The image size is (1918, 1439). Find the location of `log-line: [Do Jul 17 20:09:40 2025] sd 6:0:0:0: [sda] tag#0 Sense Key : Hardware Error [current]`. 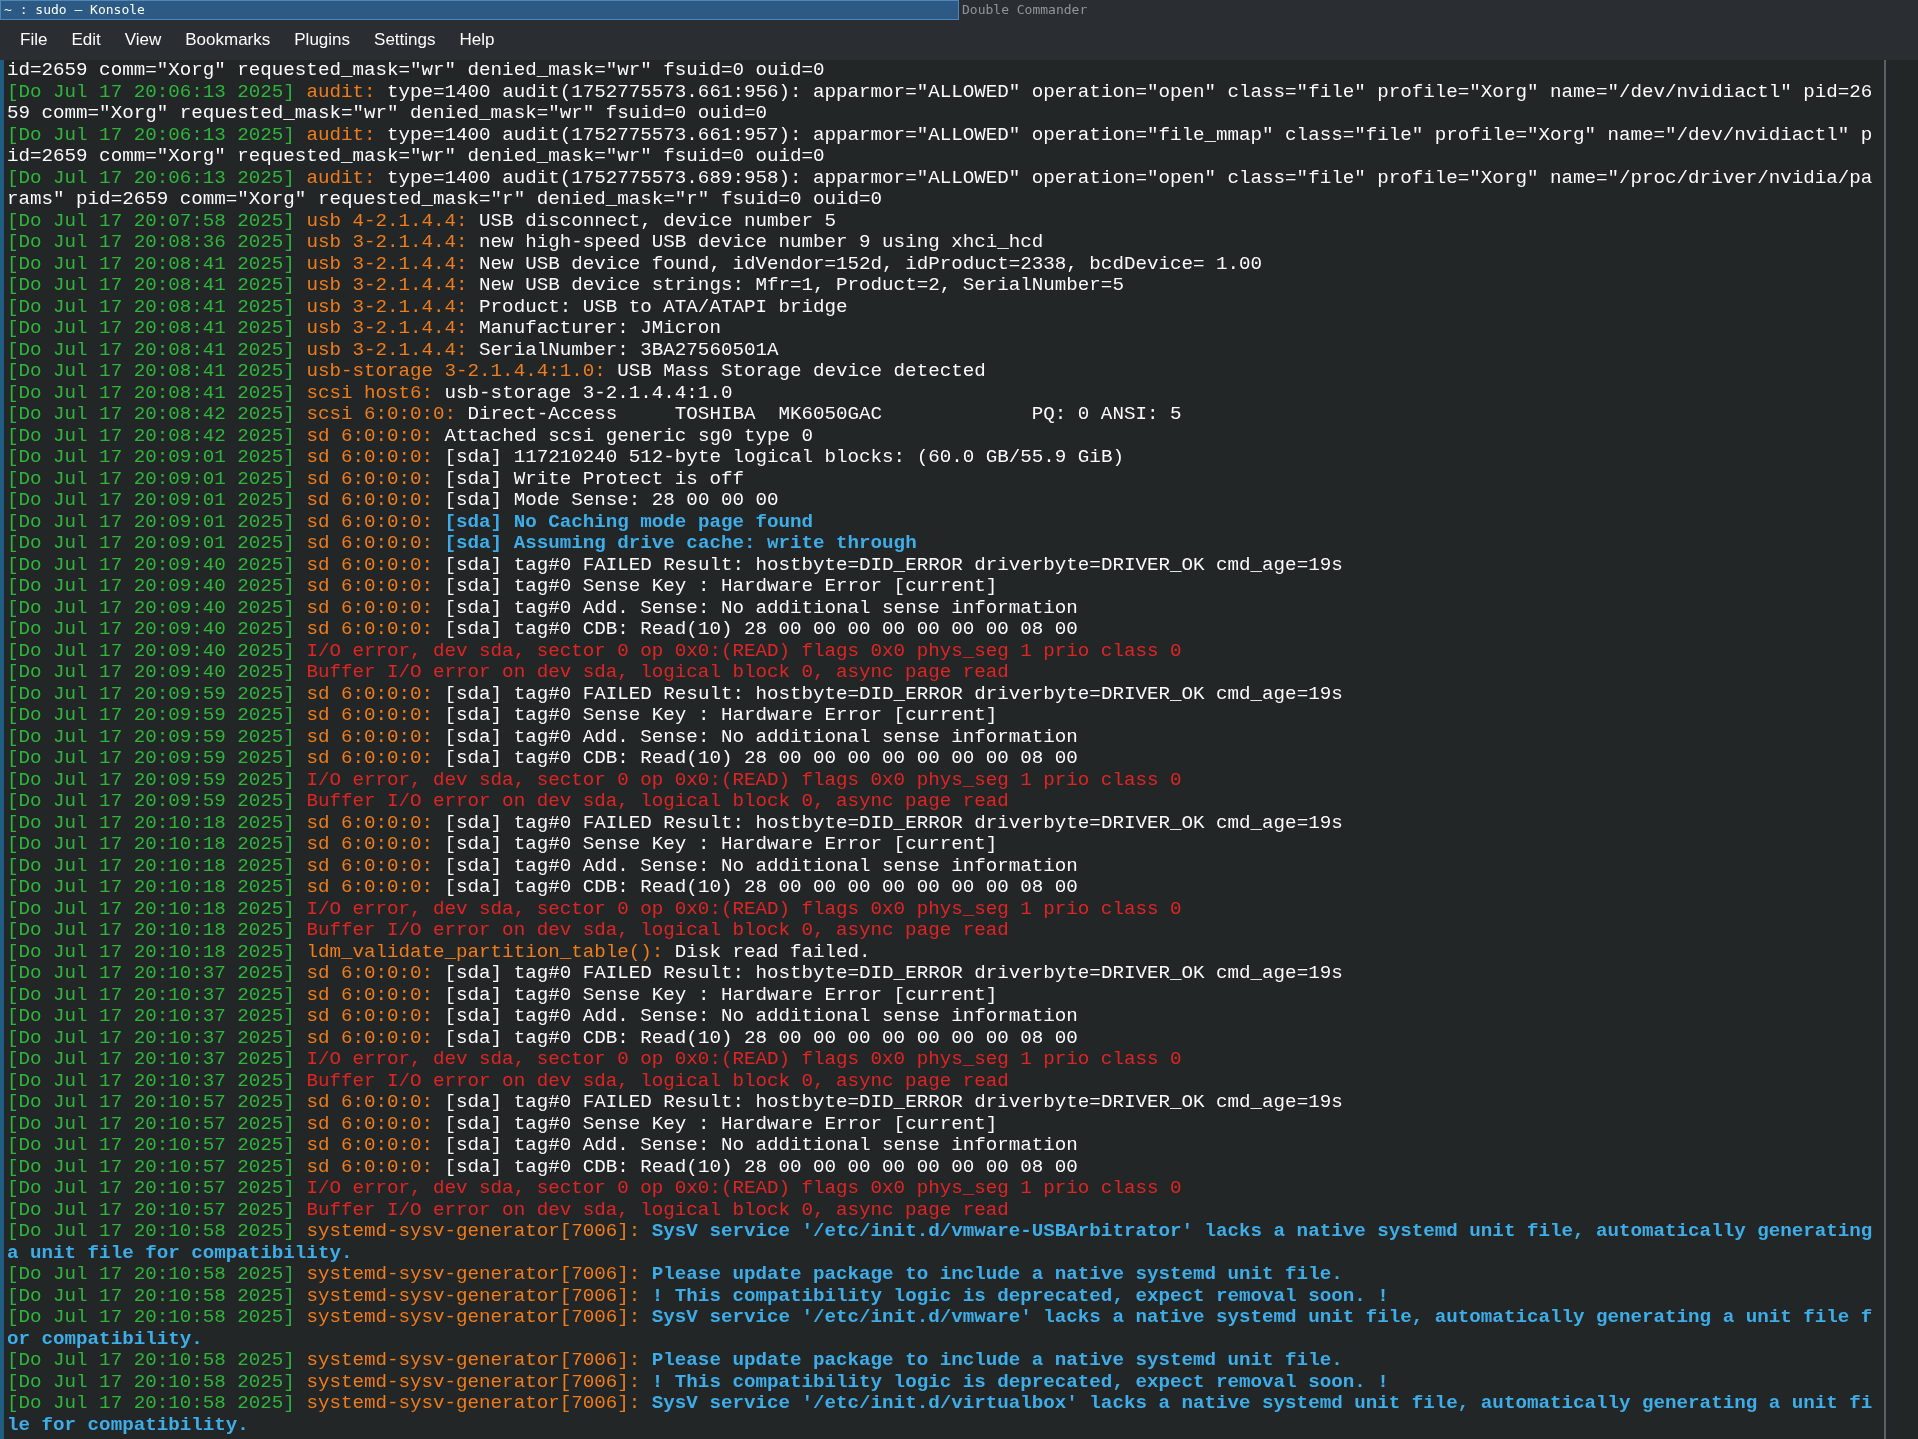

log-line: [Do Jul 17 20:09:40 2025] sd 6:0:0:0: [sda] tag#0 Sense Key : Hardware Error [current] is located at coordinates (503, 587).